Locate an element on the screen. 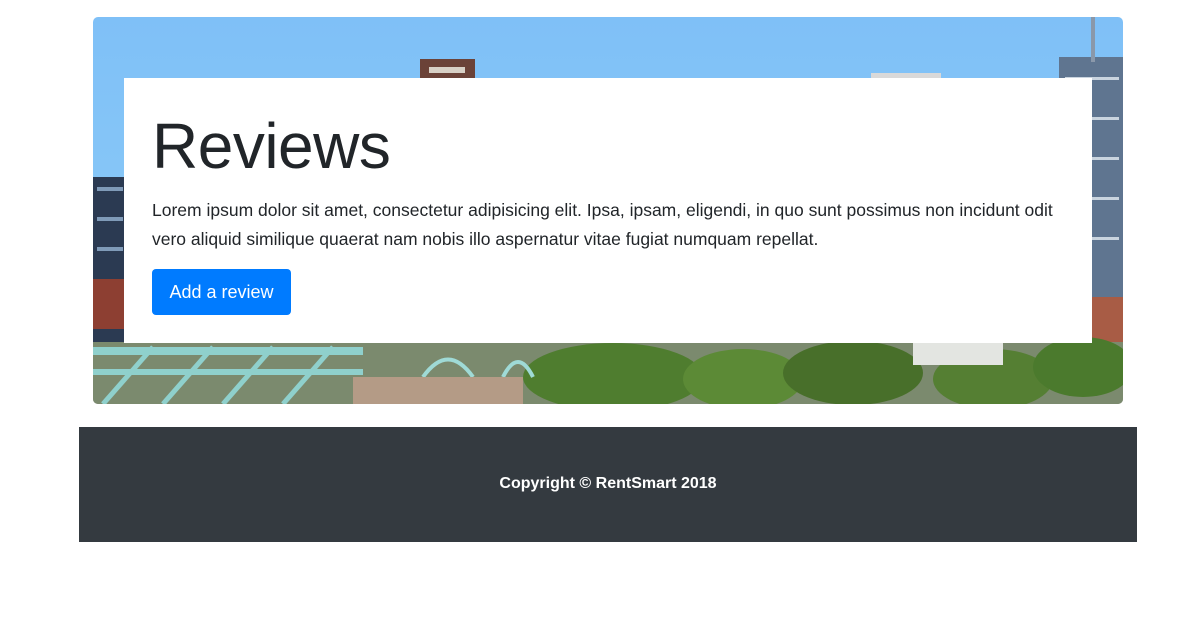  page-title: Reviews is located at coordinates (271, 146).